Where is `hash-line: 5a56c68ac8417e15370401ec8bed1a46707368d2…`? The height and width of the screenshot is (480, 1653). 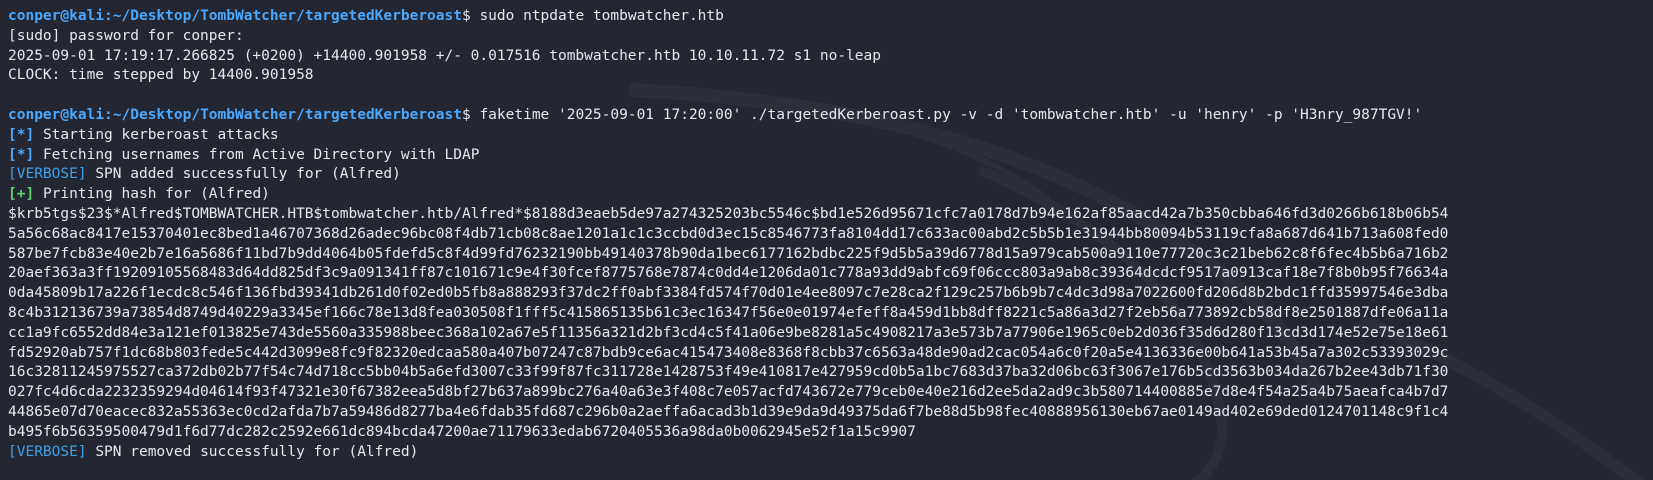
hash-line: 5a56c68ac8417e15370401ec8bed1a46707368d2… is located at coordinates (728, 233).